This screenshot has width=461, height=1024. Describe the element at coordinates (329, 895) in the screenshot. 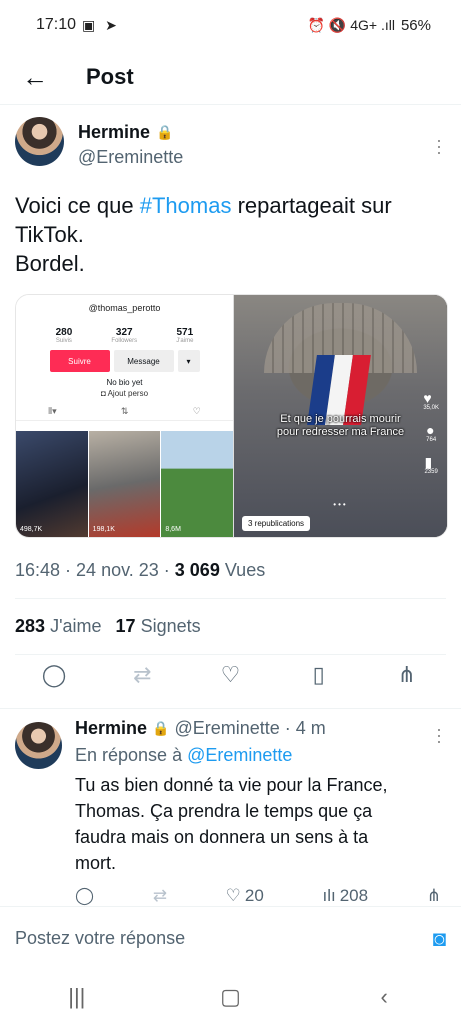

I see `analytics-icon: ılı` at that location.